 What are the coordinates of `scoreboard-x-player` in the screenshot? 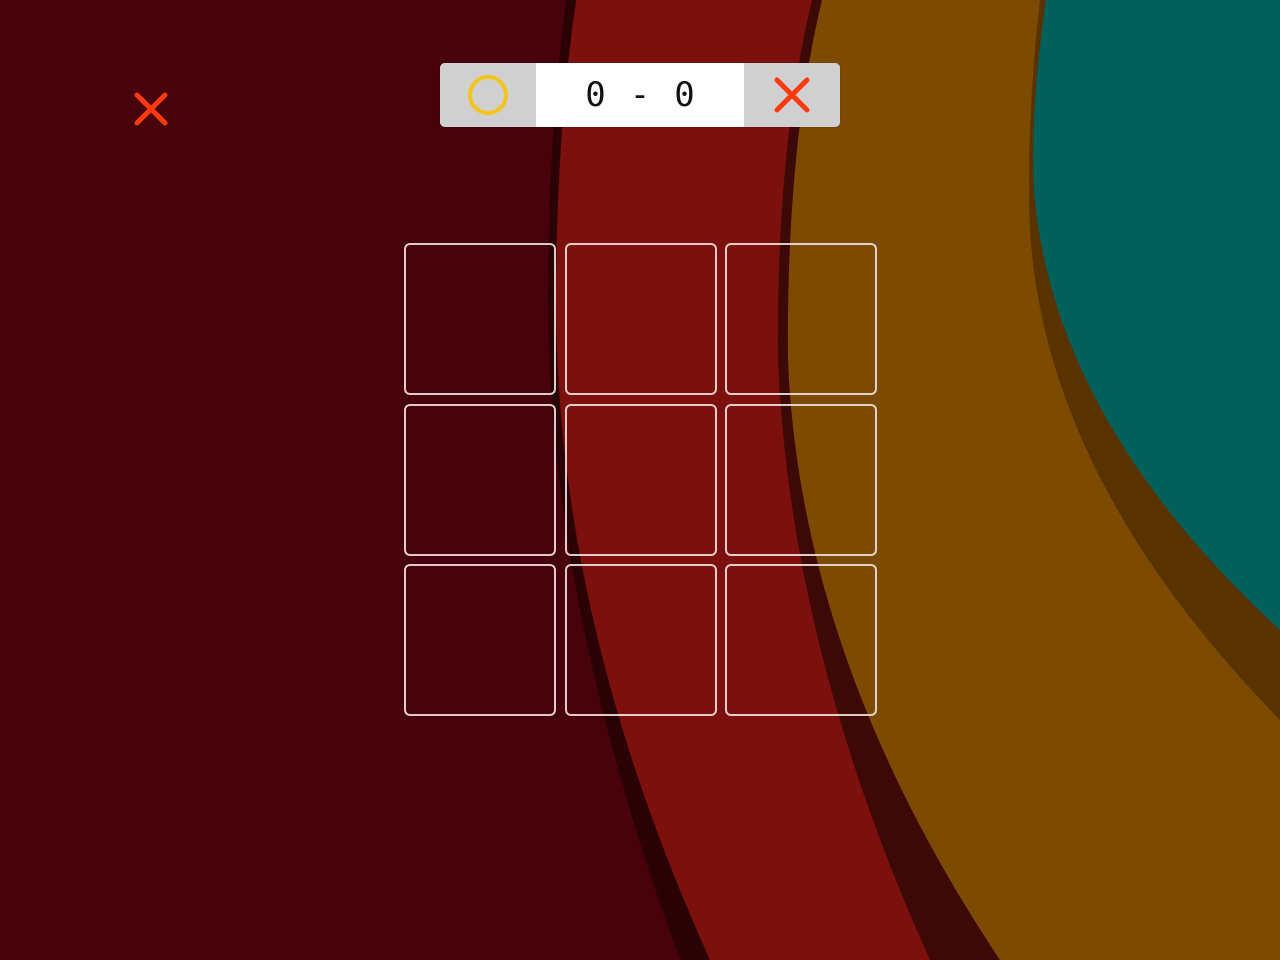 It's located at (792, 95).